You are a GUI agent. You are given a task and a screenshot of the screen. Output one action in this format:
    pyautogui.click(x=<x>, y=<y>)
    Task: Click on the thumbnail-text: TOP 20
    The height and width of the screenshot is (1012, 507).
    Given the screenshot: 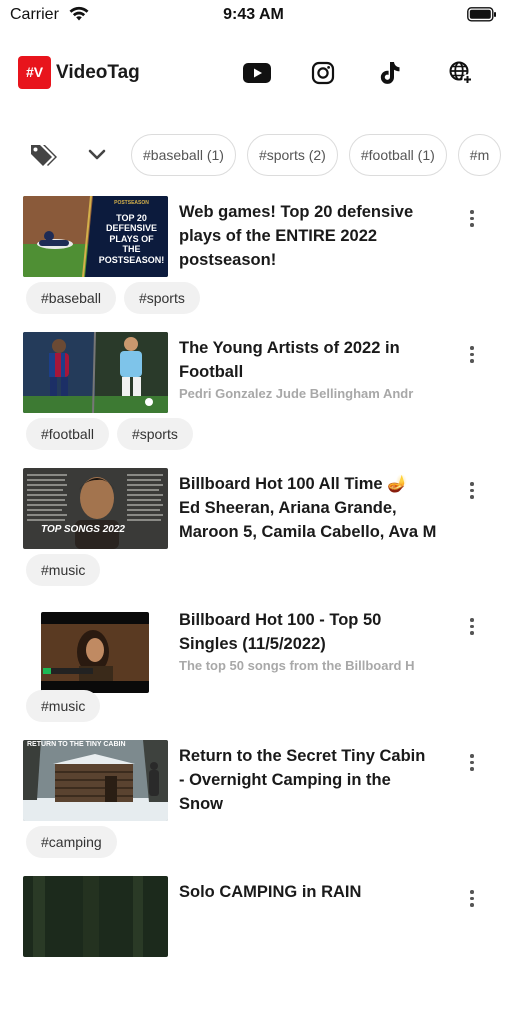 What is the action you would take?
    pyautogui.click(x=131, y=217)
    